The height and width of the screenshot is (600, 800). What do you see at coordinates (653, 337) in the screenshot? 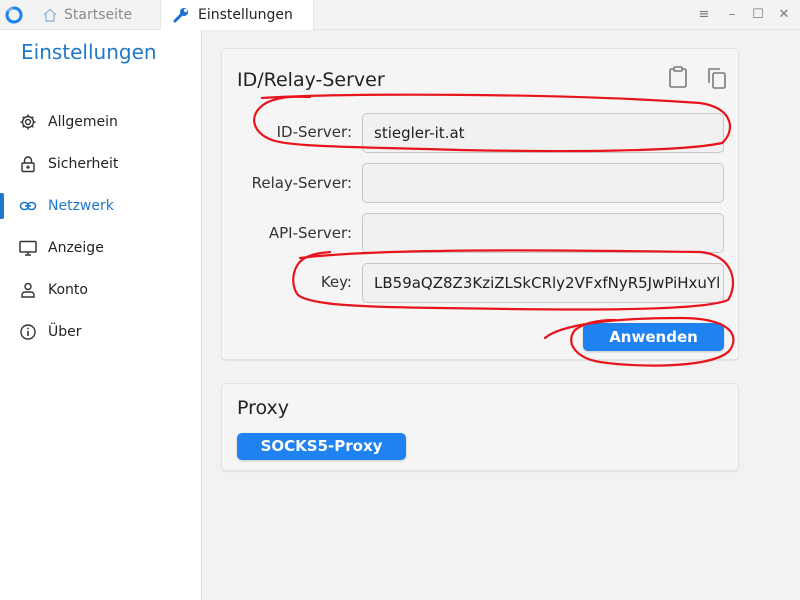
I see `apply-button: Anwenden` at bounding box center [653, 337].